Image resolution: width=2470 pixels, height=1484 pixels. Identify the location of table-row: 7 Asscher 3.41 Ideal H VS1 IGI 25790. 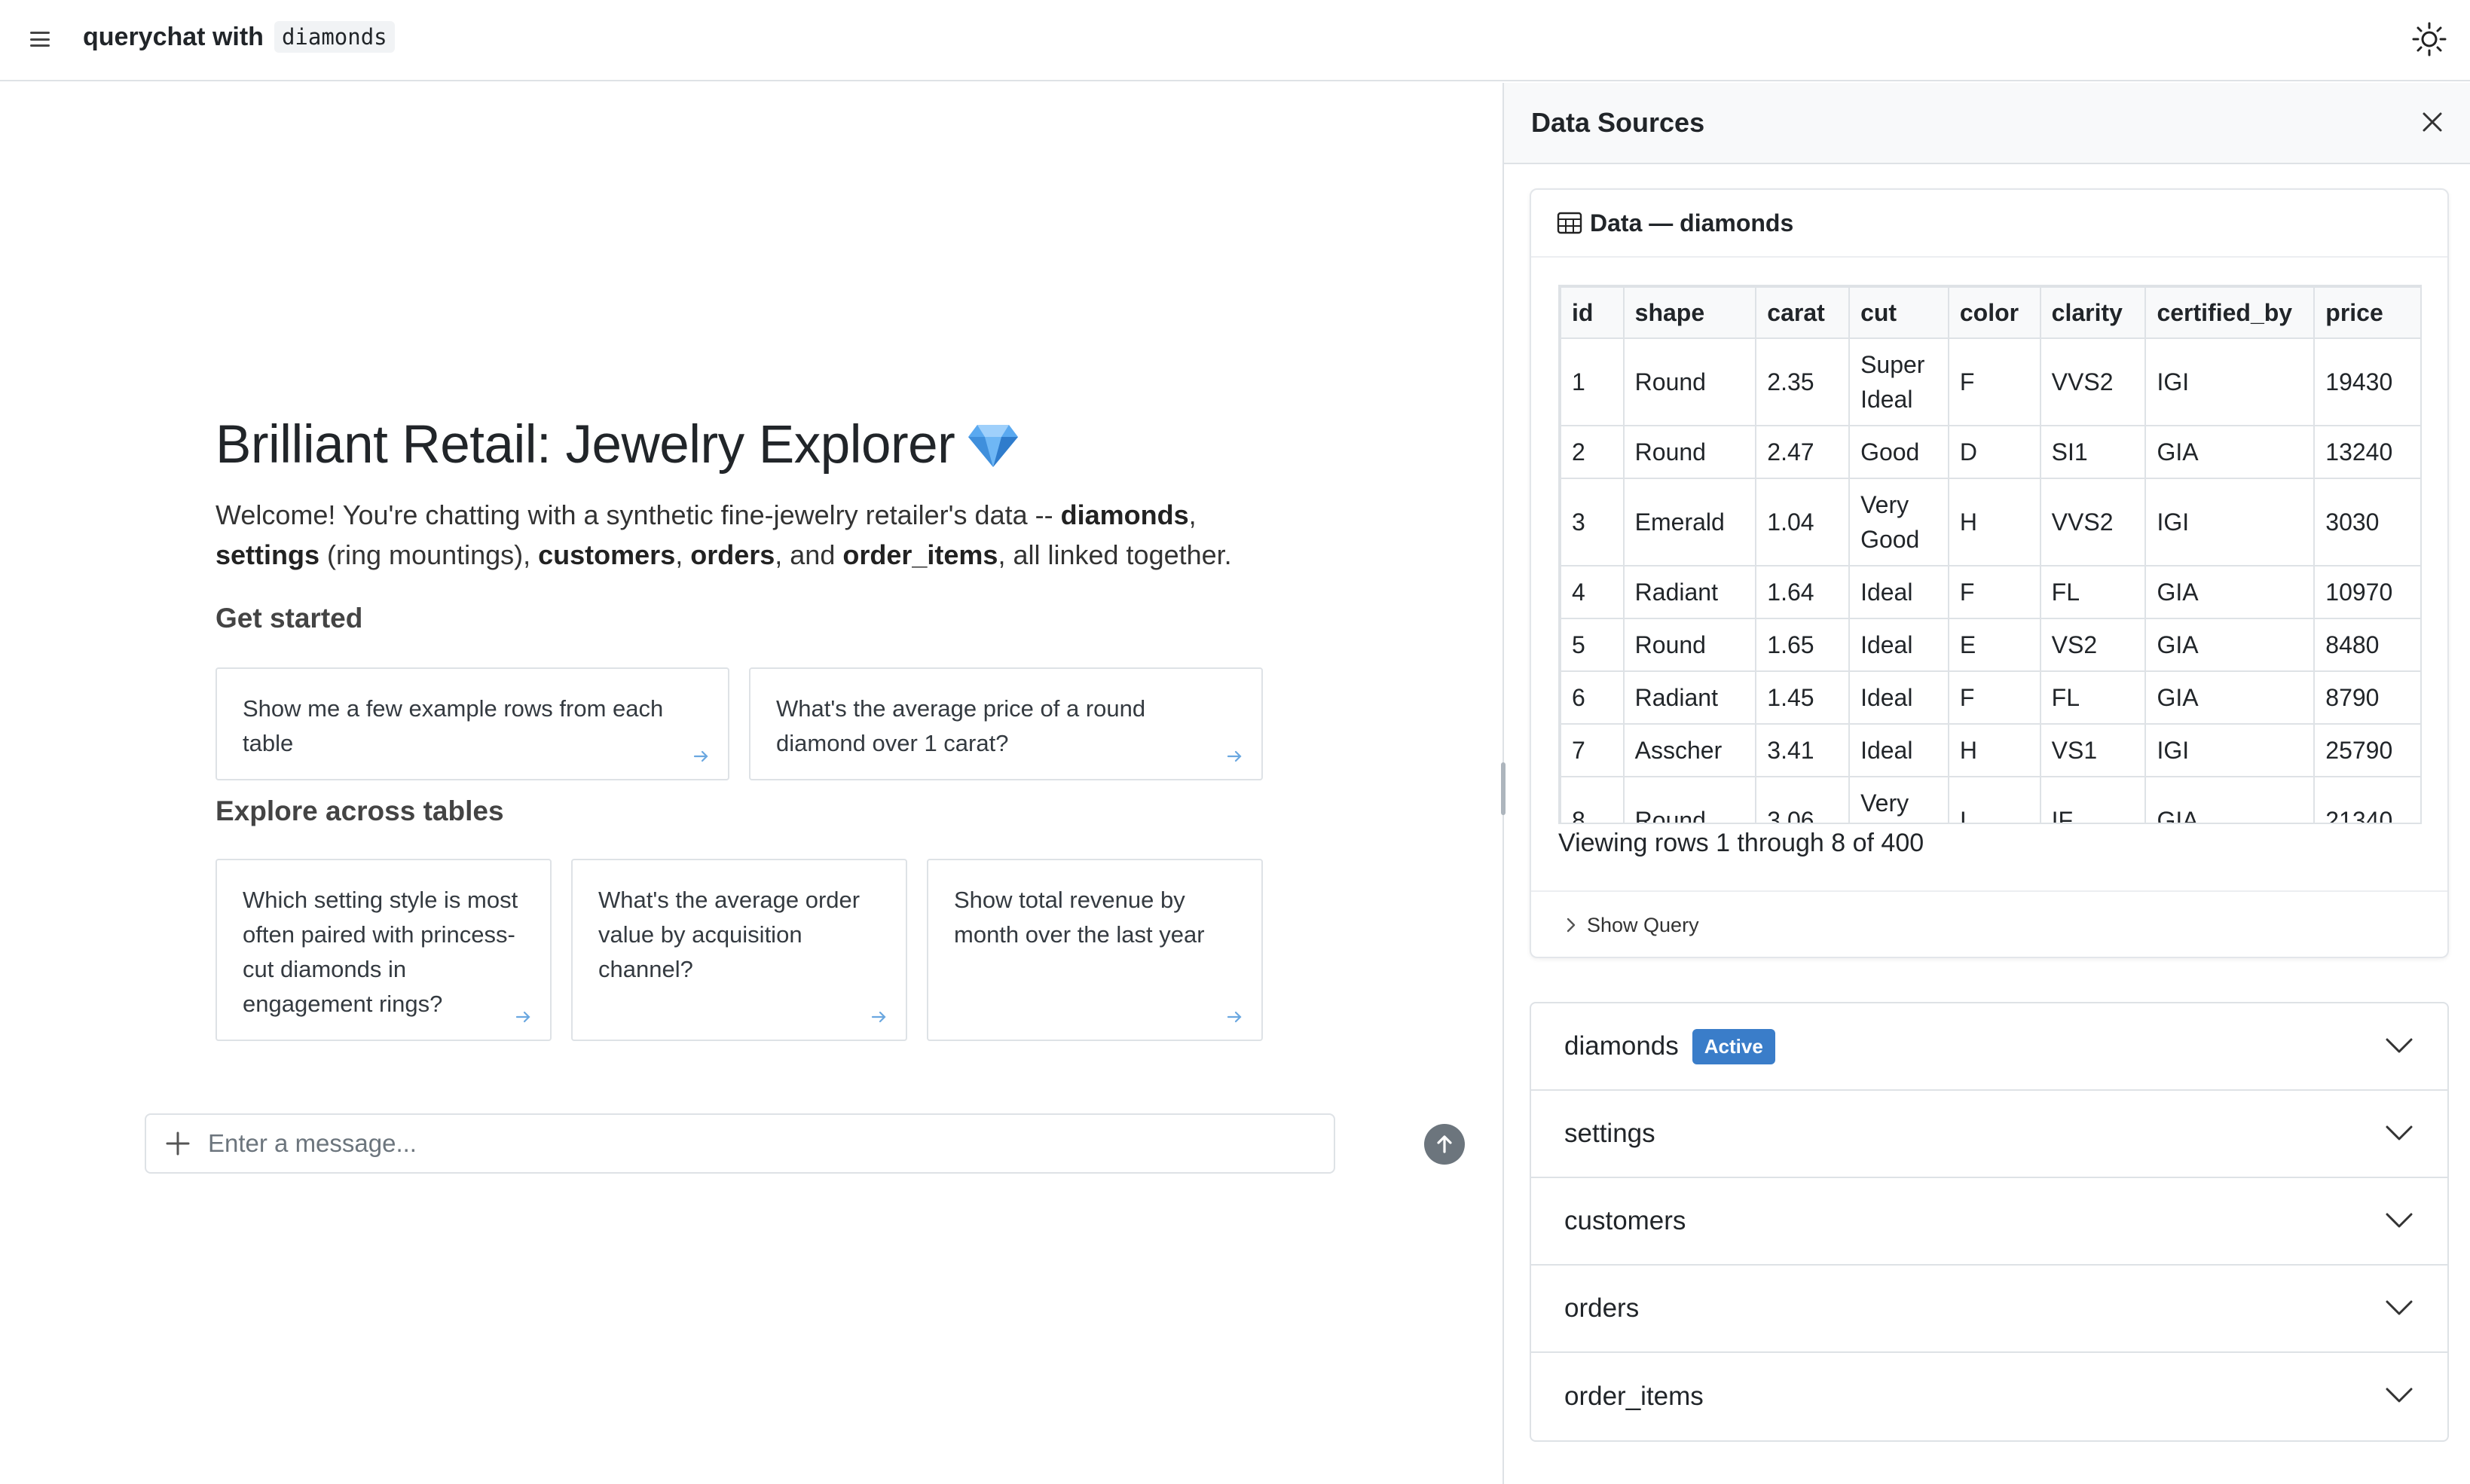
(1990, 750).